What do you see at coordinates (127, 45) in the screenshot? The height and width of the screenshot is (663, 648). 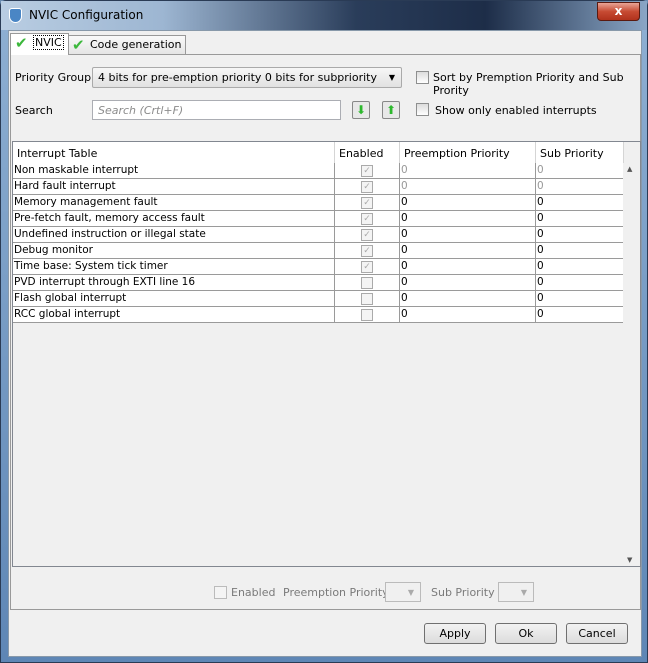 I see `tab-code-generation: ✔ Code generation` at bounding box center [127, 45].